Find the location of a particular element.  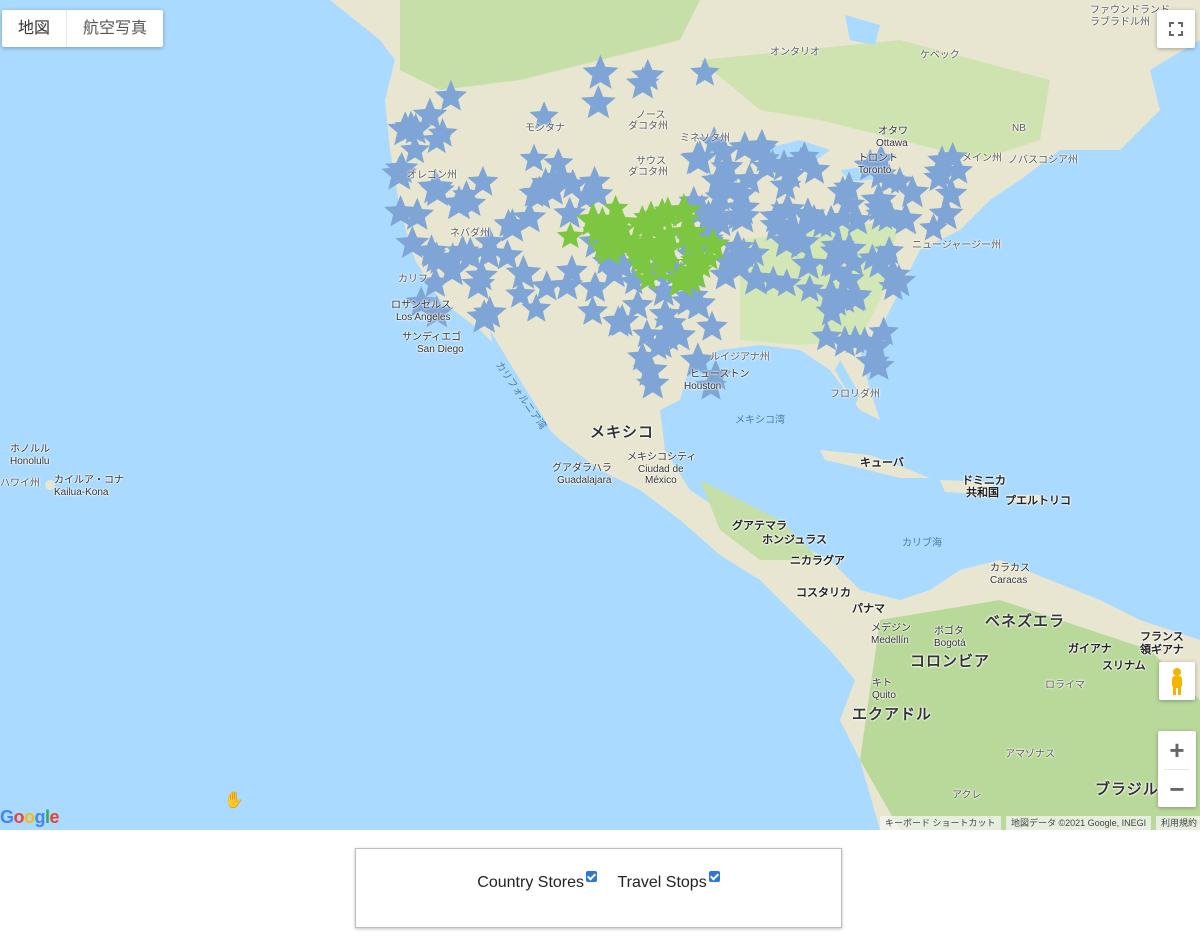

label-mexico-city-es2: México is located at coordinates (661, 480).